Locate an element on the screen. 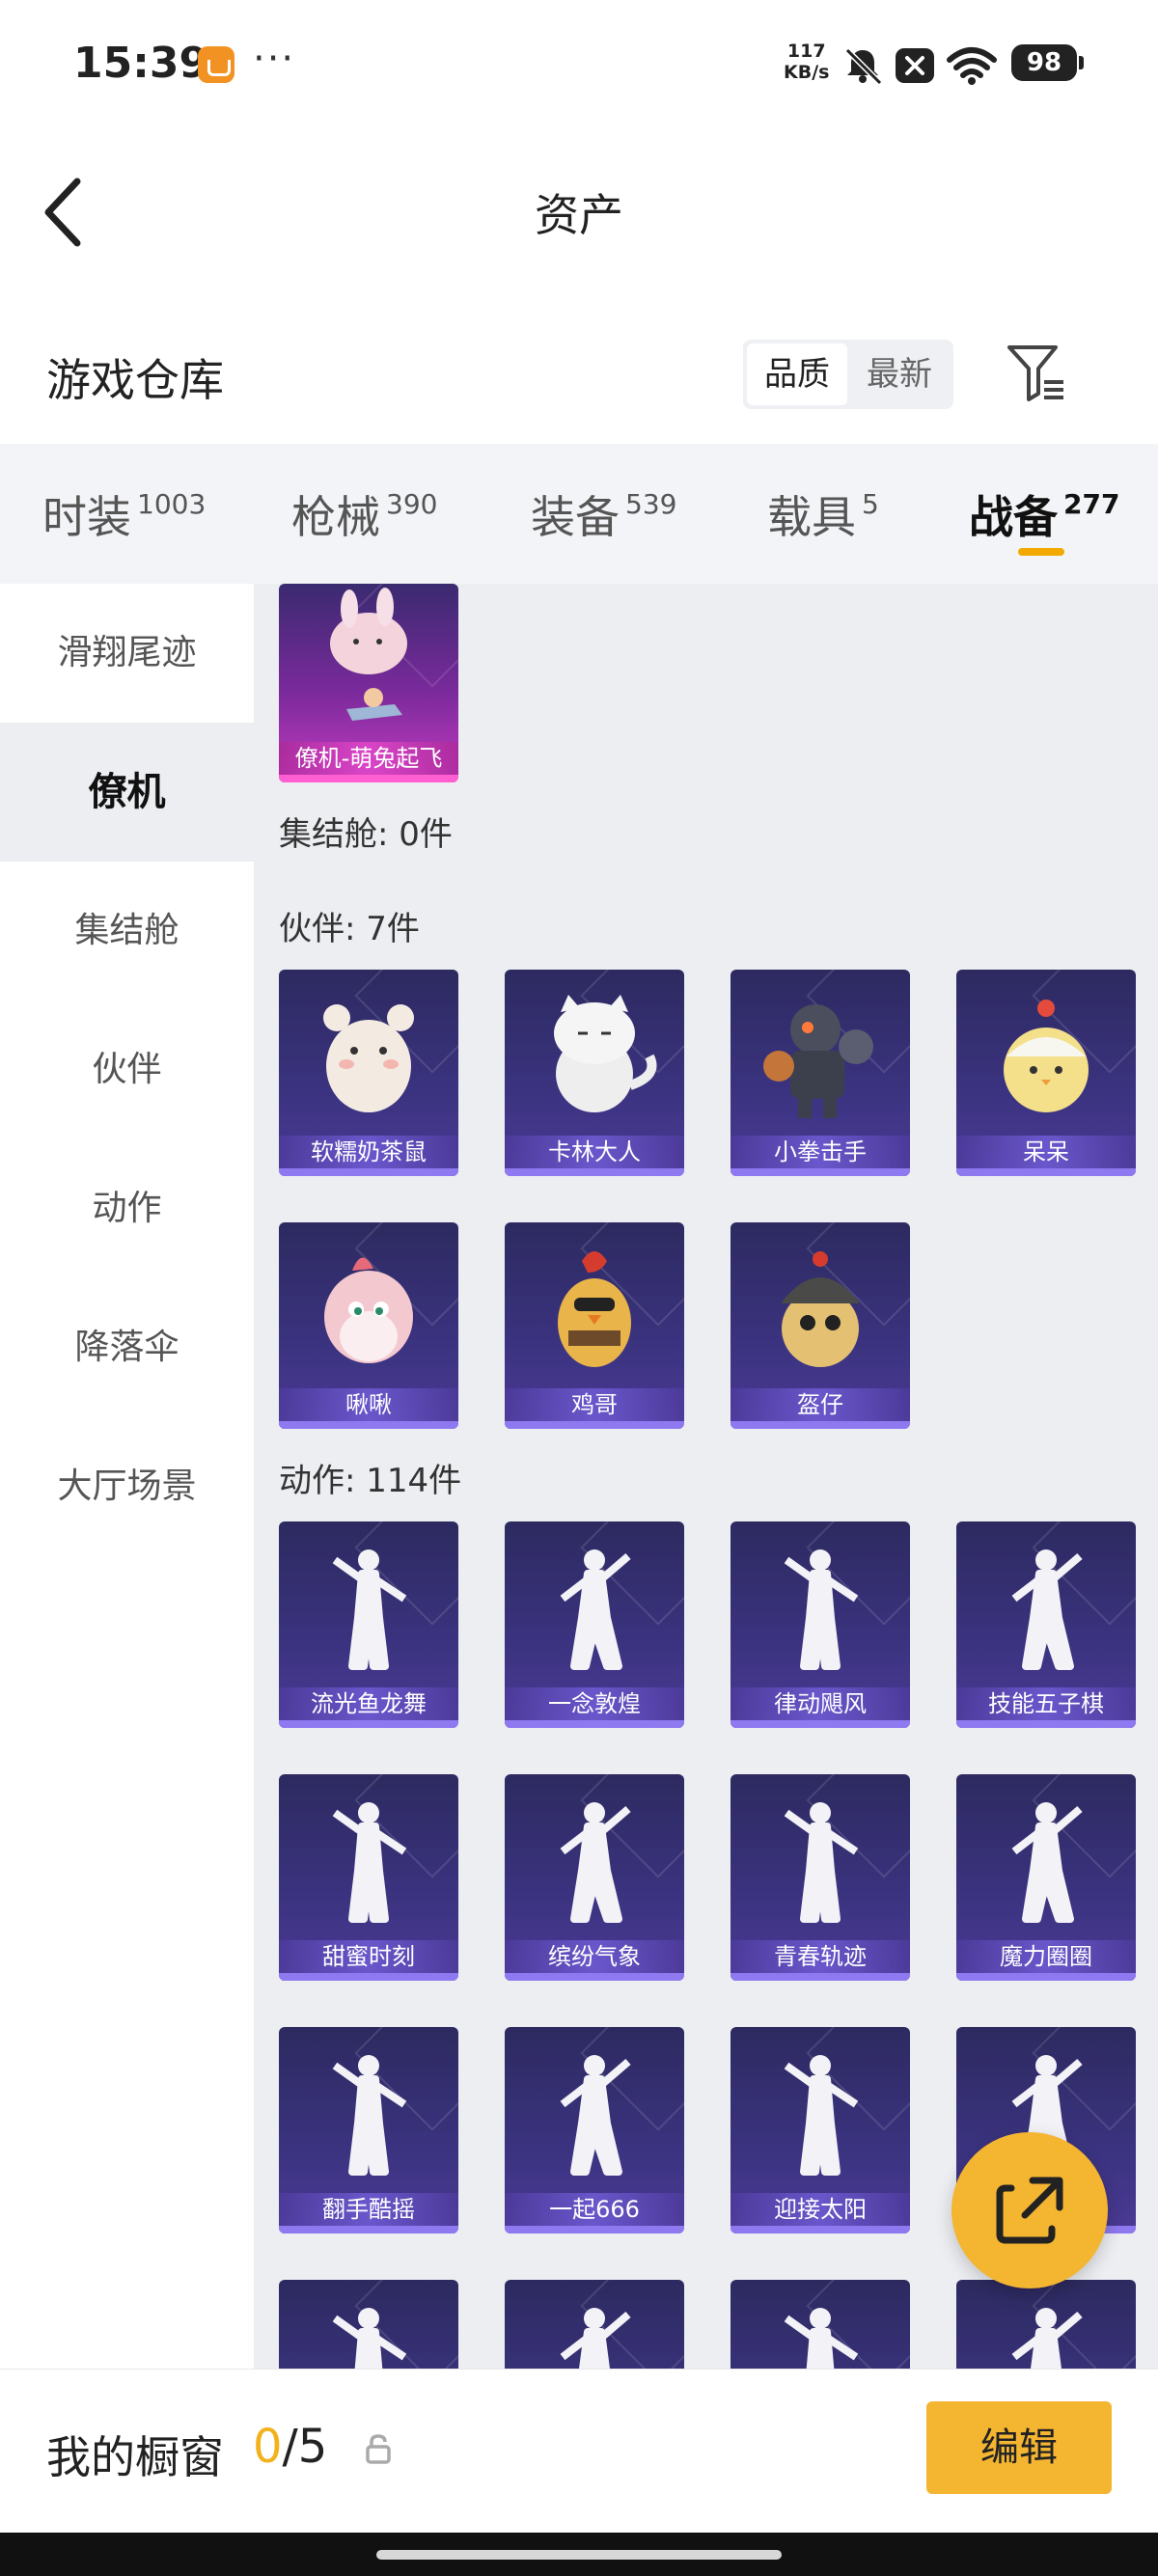  item-card-partner: 小拳击手 is located at coordinates (820, 1073).